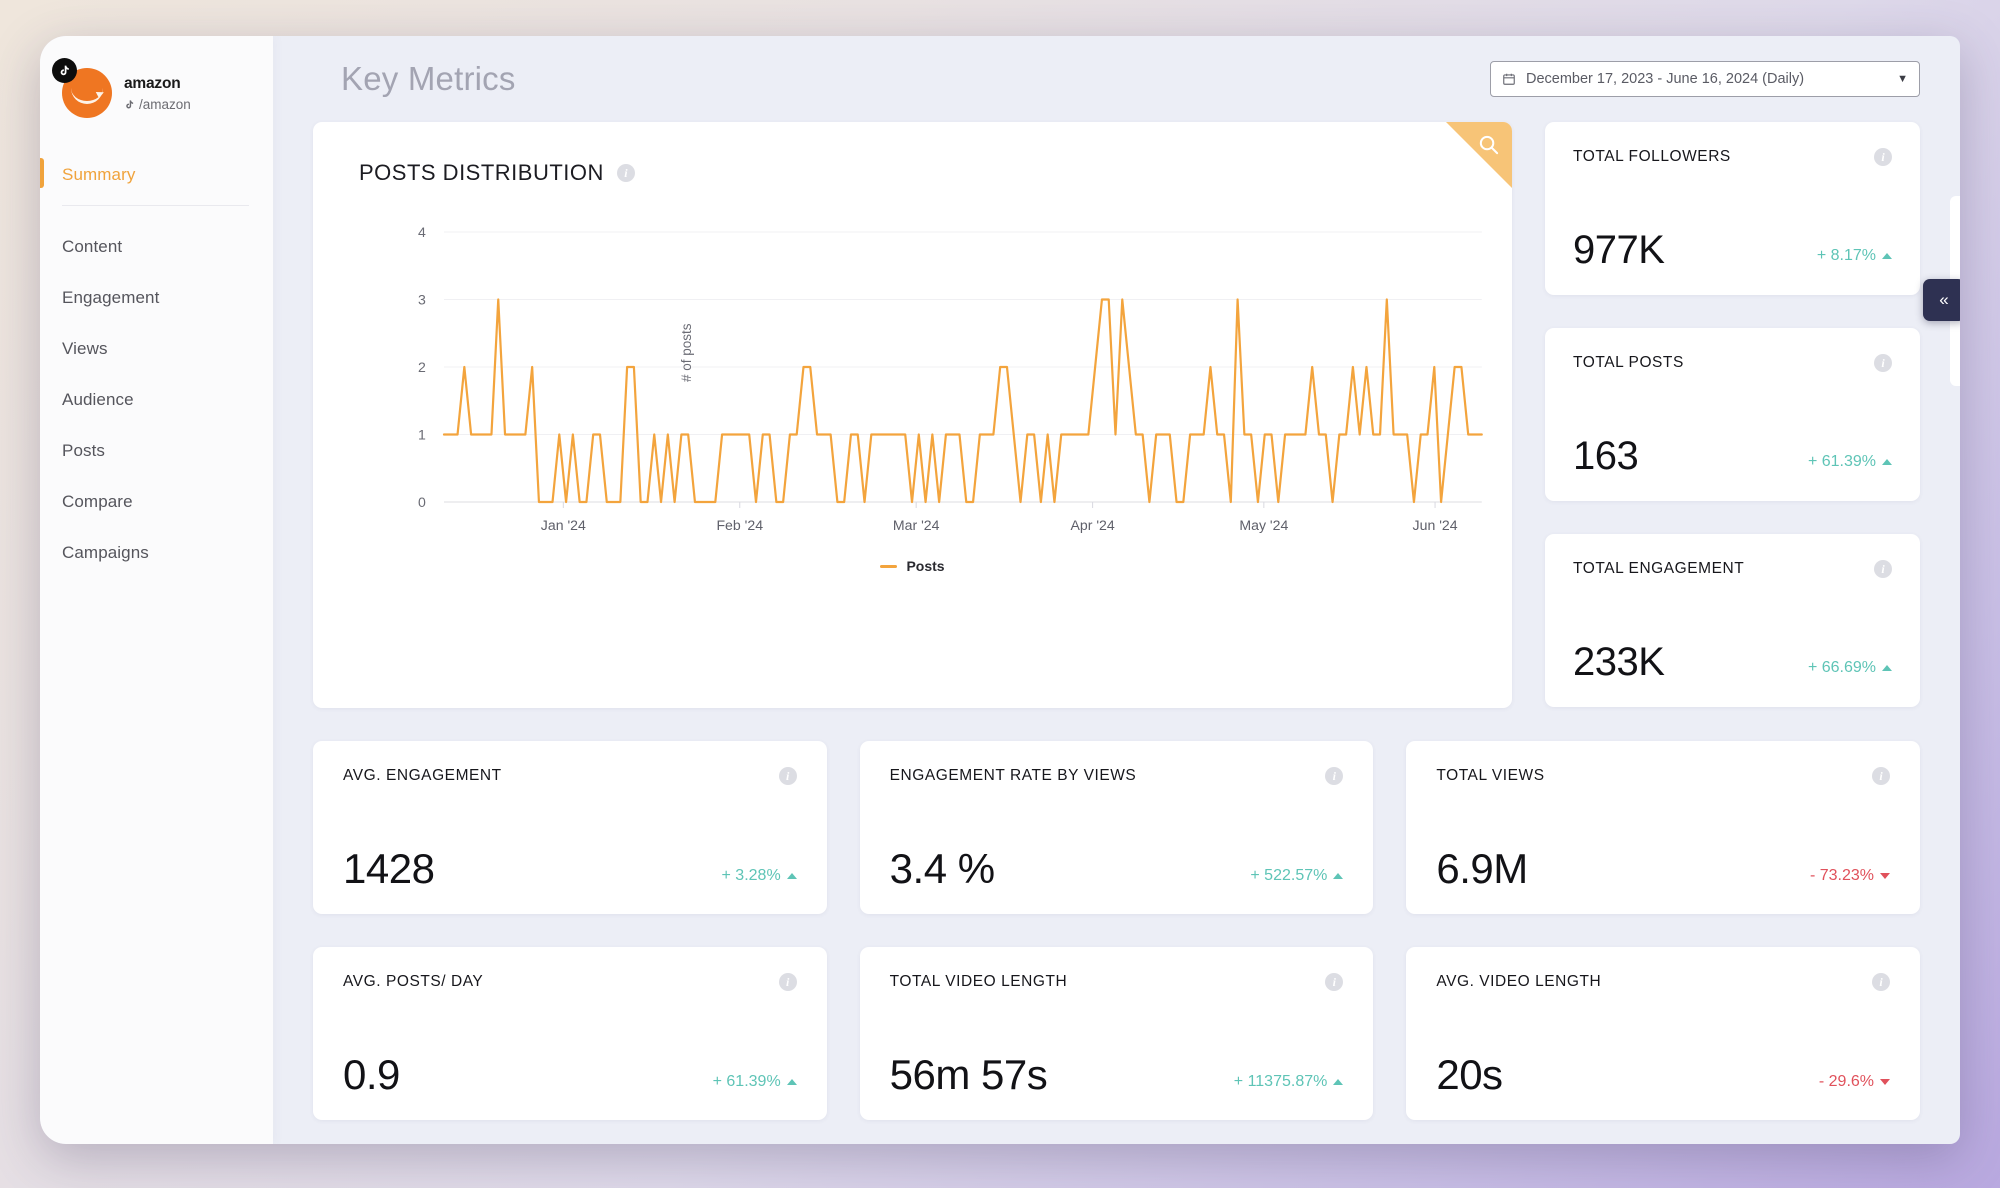 This screenshot has width=2000, height=1188. Describe the element at coordinates (156, 553) in the screenshot. I see `sidebar-item-campaigns: Campaigns` at that location.